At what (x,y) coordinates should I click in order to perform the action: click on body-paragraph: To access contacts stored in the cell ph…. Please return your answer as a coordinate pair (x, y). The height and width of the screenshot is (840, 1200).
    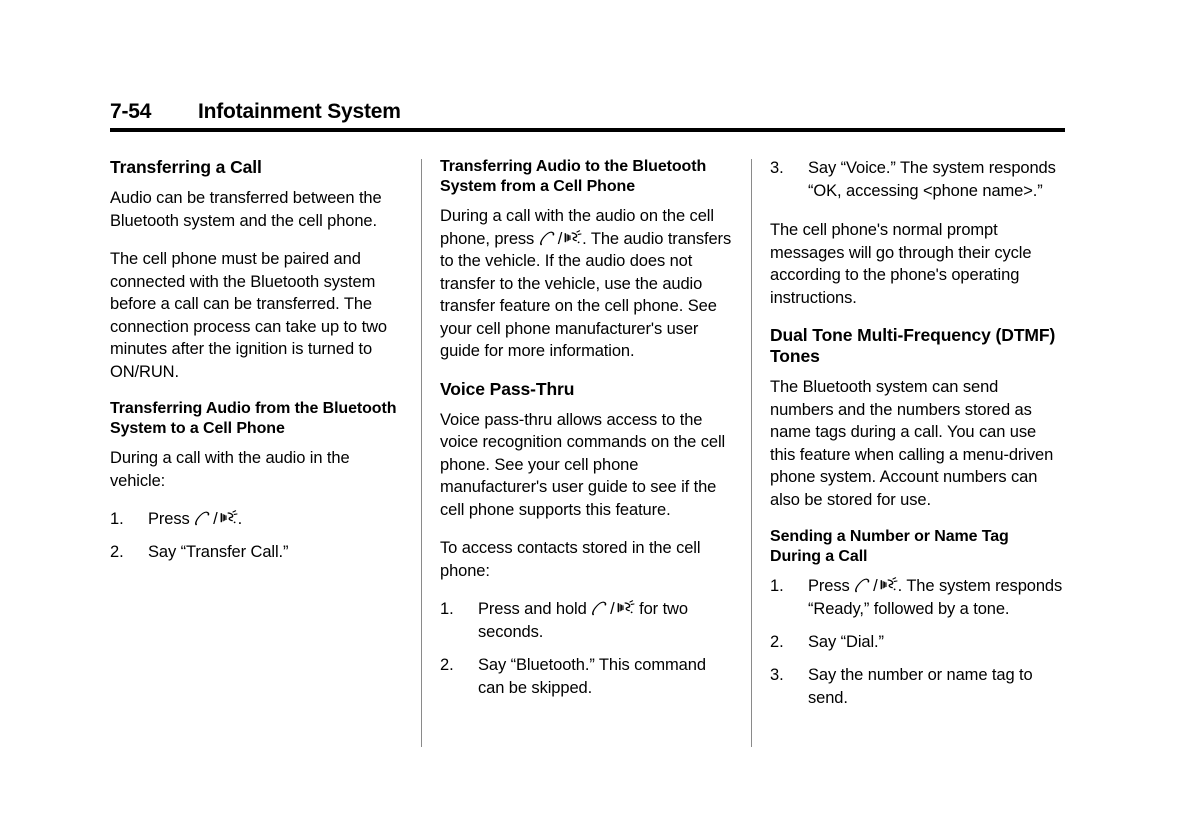
    Looking at the image, I should click on (570, 559).